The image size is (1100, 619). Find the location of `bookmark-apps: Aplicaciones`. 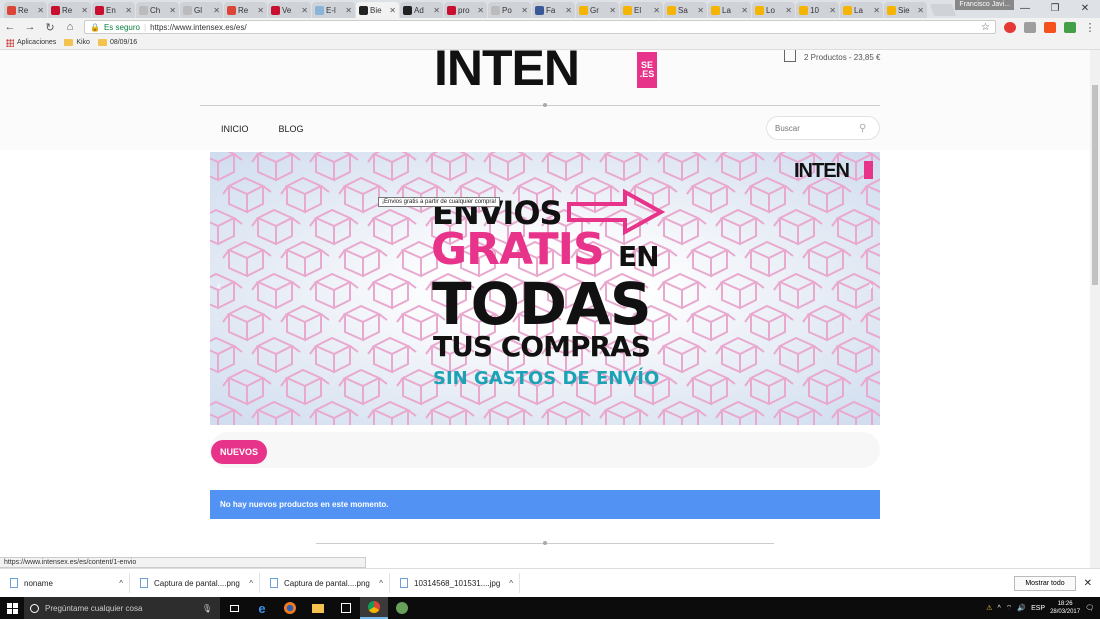

bookmark-apps: Aplicaciones is located at coordinates (31, 42).